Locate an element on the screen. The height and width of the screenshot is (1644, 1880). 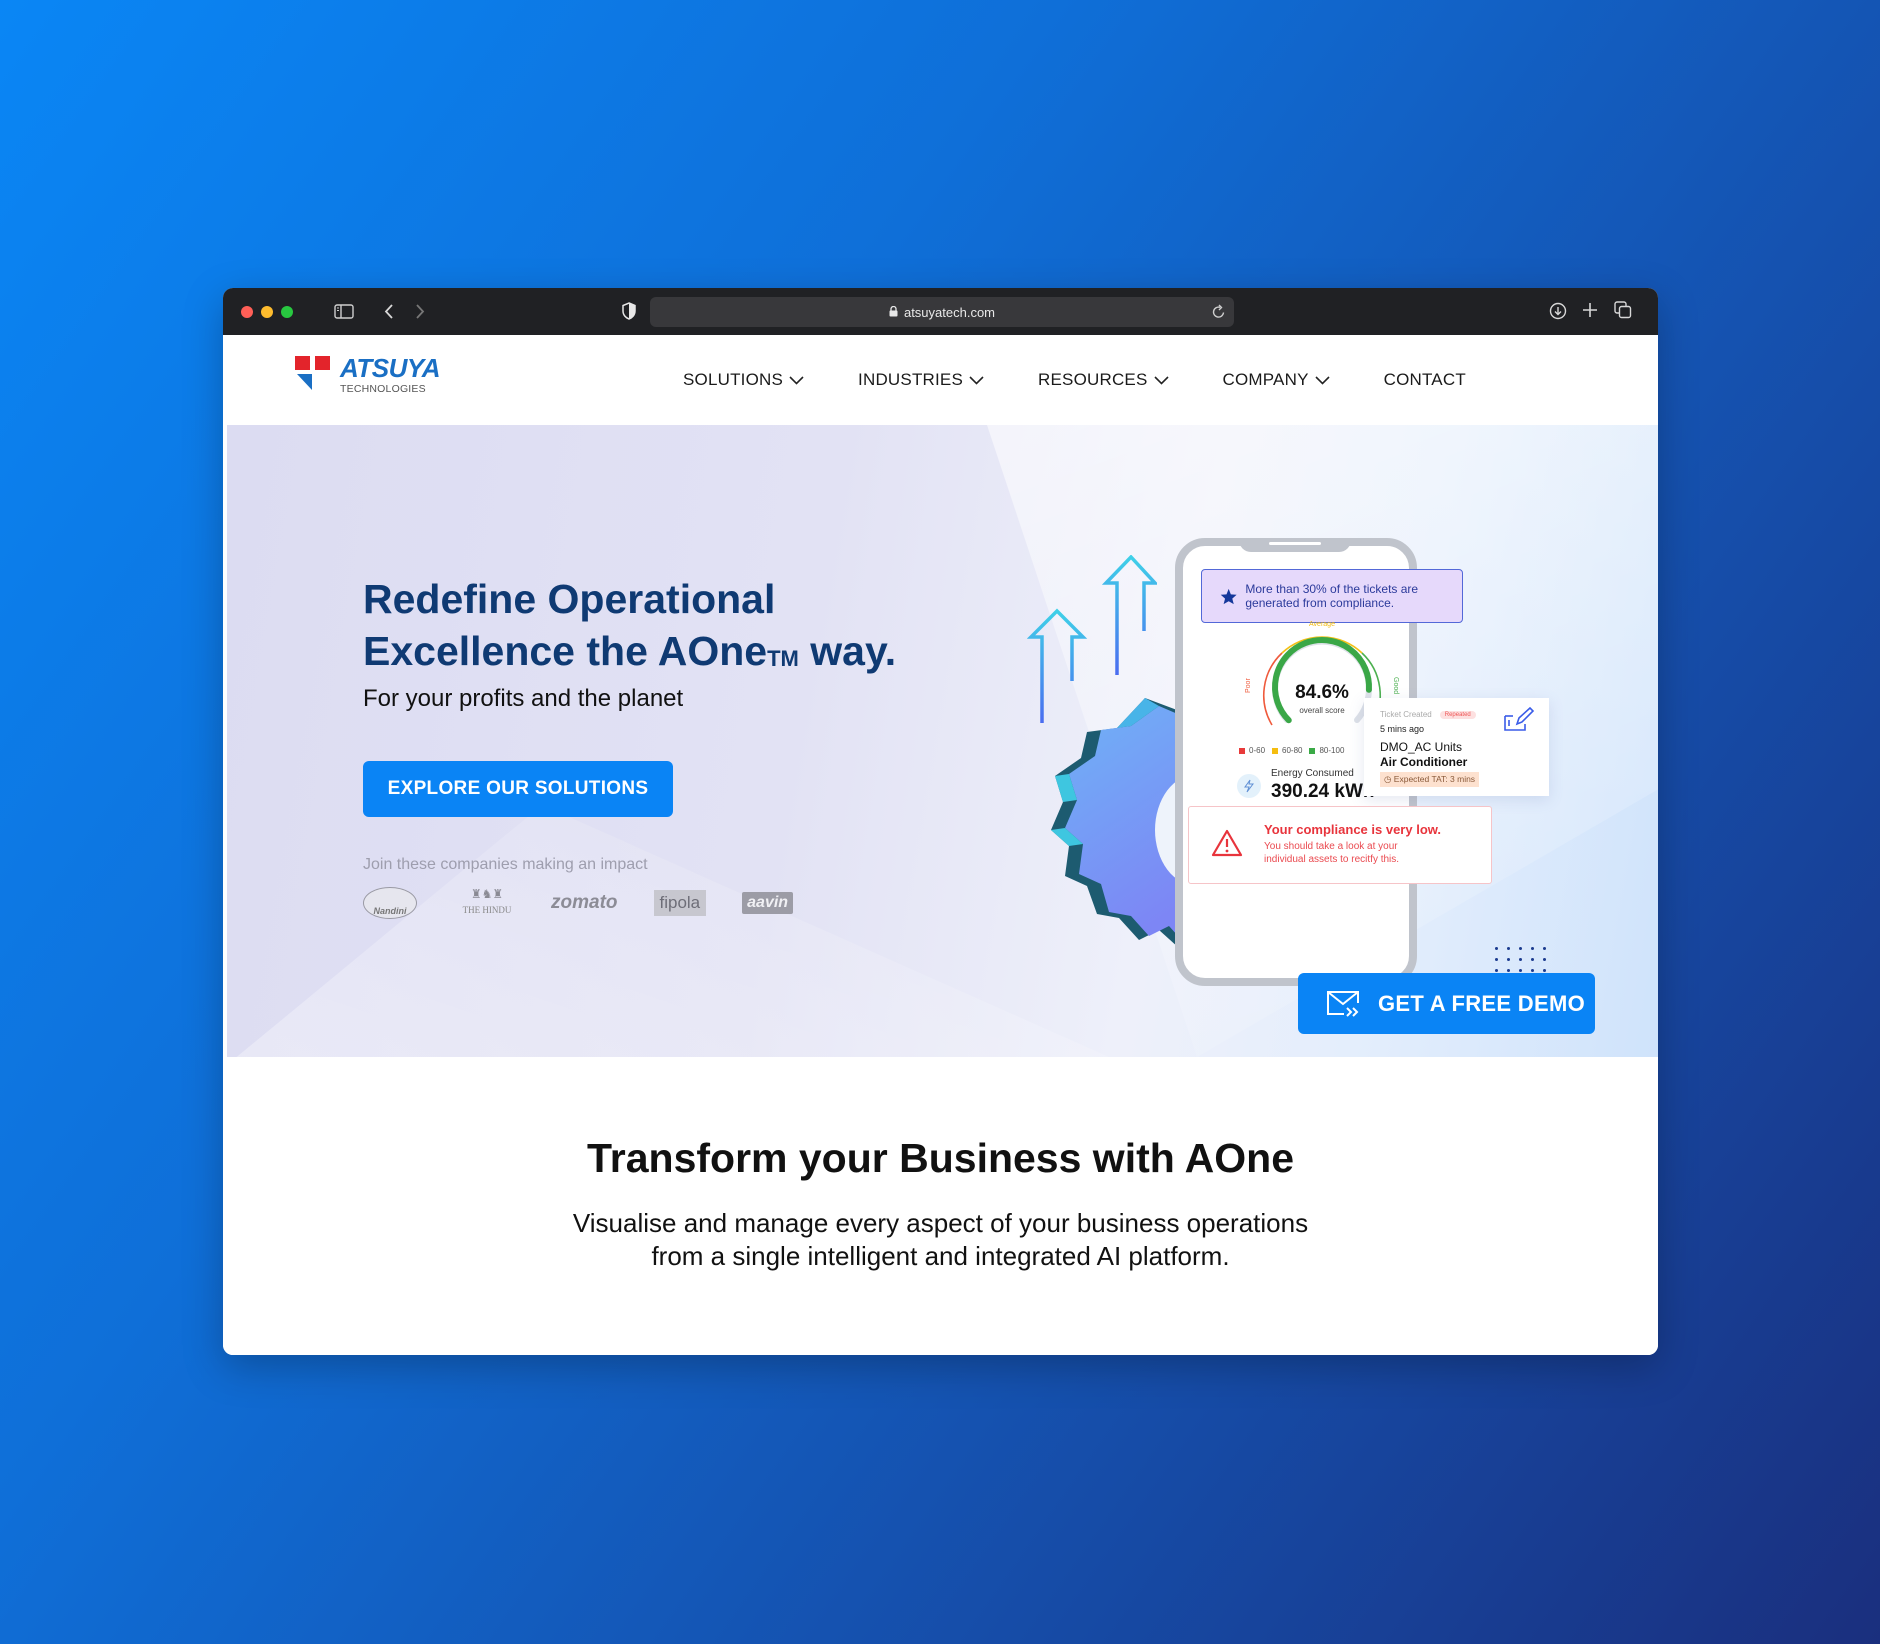
atsuya-logo: ATSUYA TECHNOLOGIES is located at coordinates (368, 379).